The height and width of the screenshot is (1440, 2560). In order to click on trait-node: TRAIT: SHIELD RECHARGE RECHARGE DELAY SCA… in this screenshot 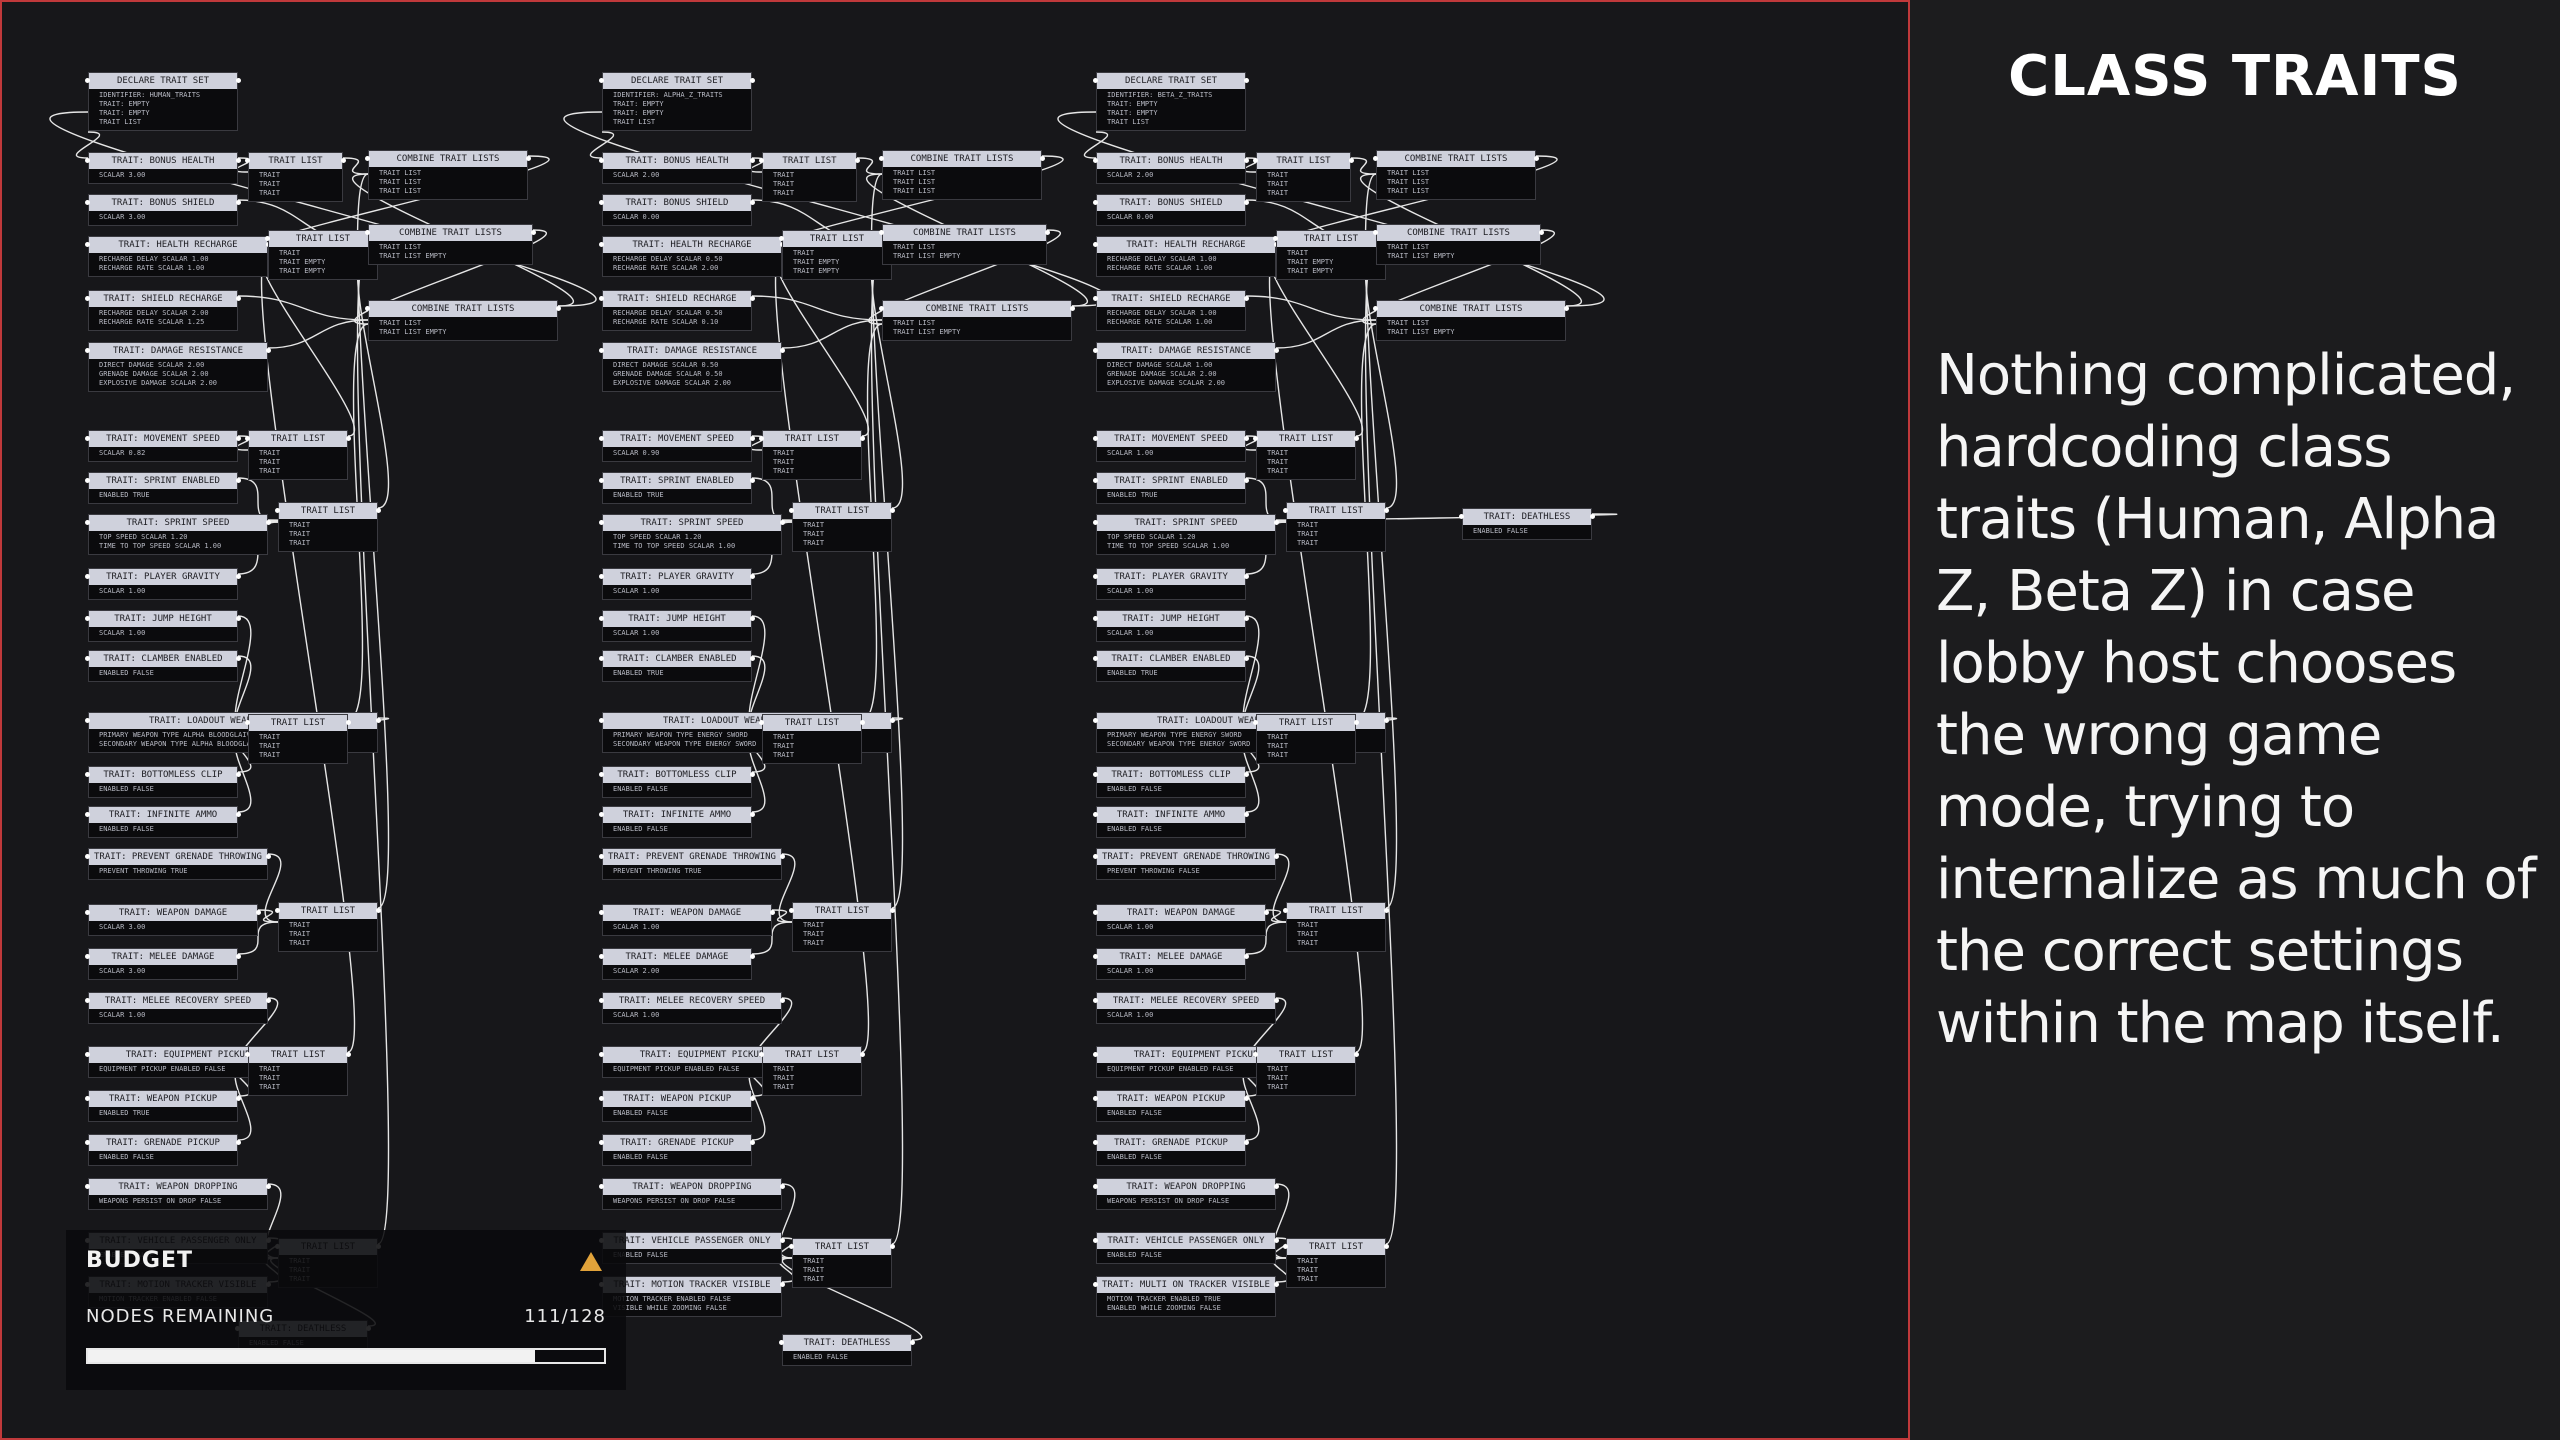, I will do `click(677, 310)`.